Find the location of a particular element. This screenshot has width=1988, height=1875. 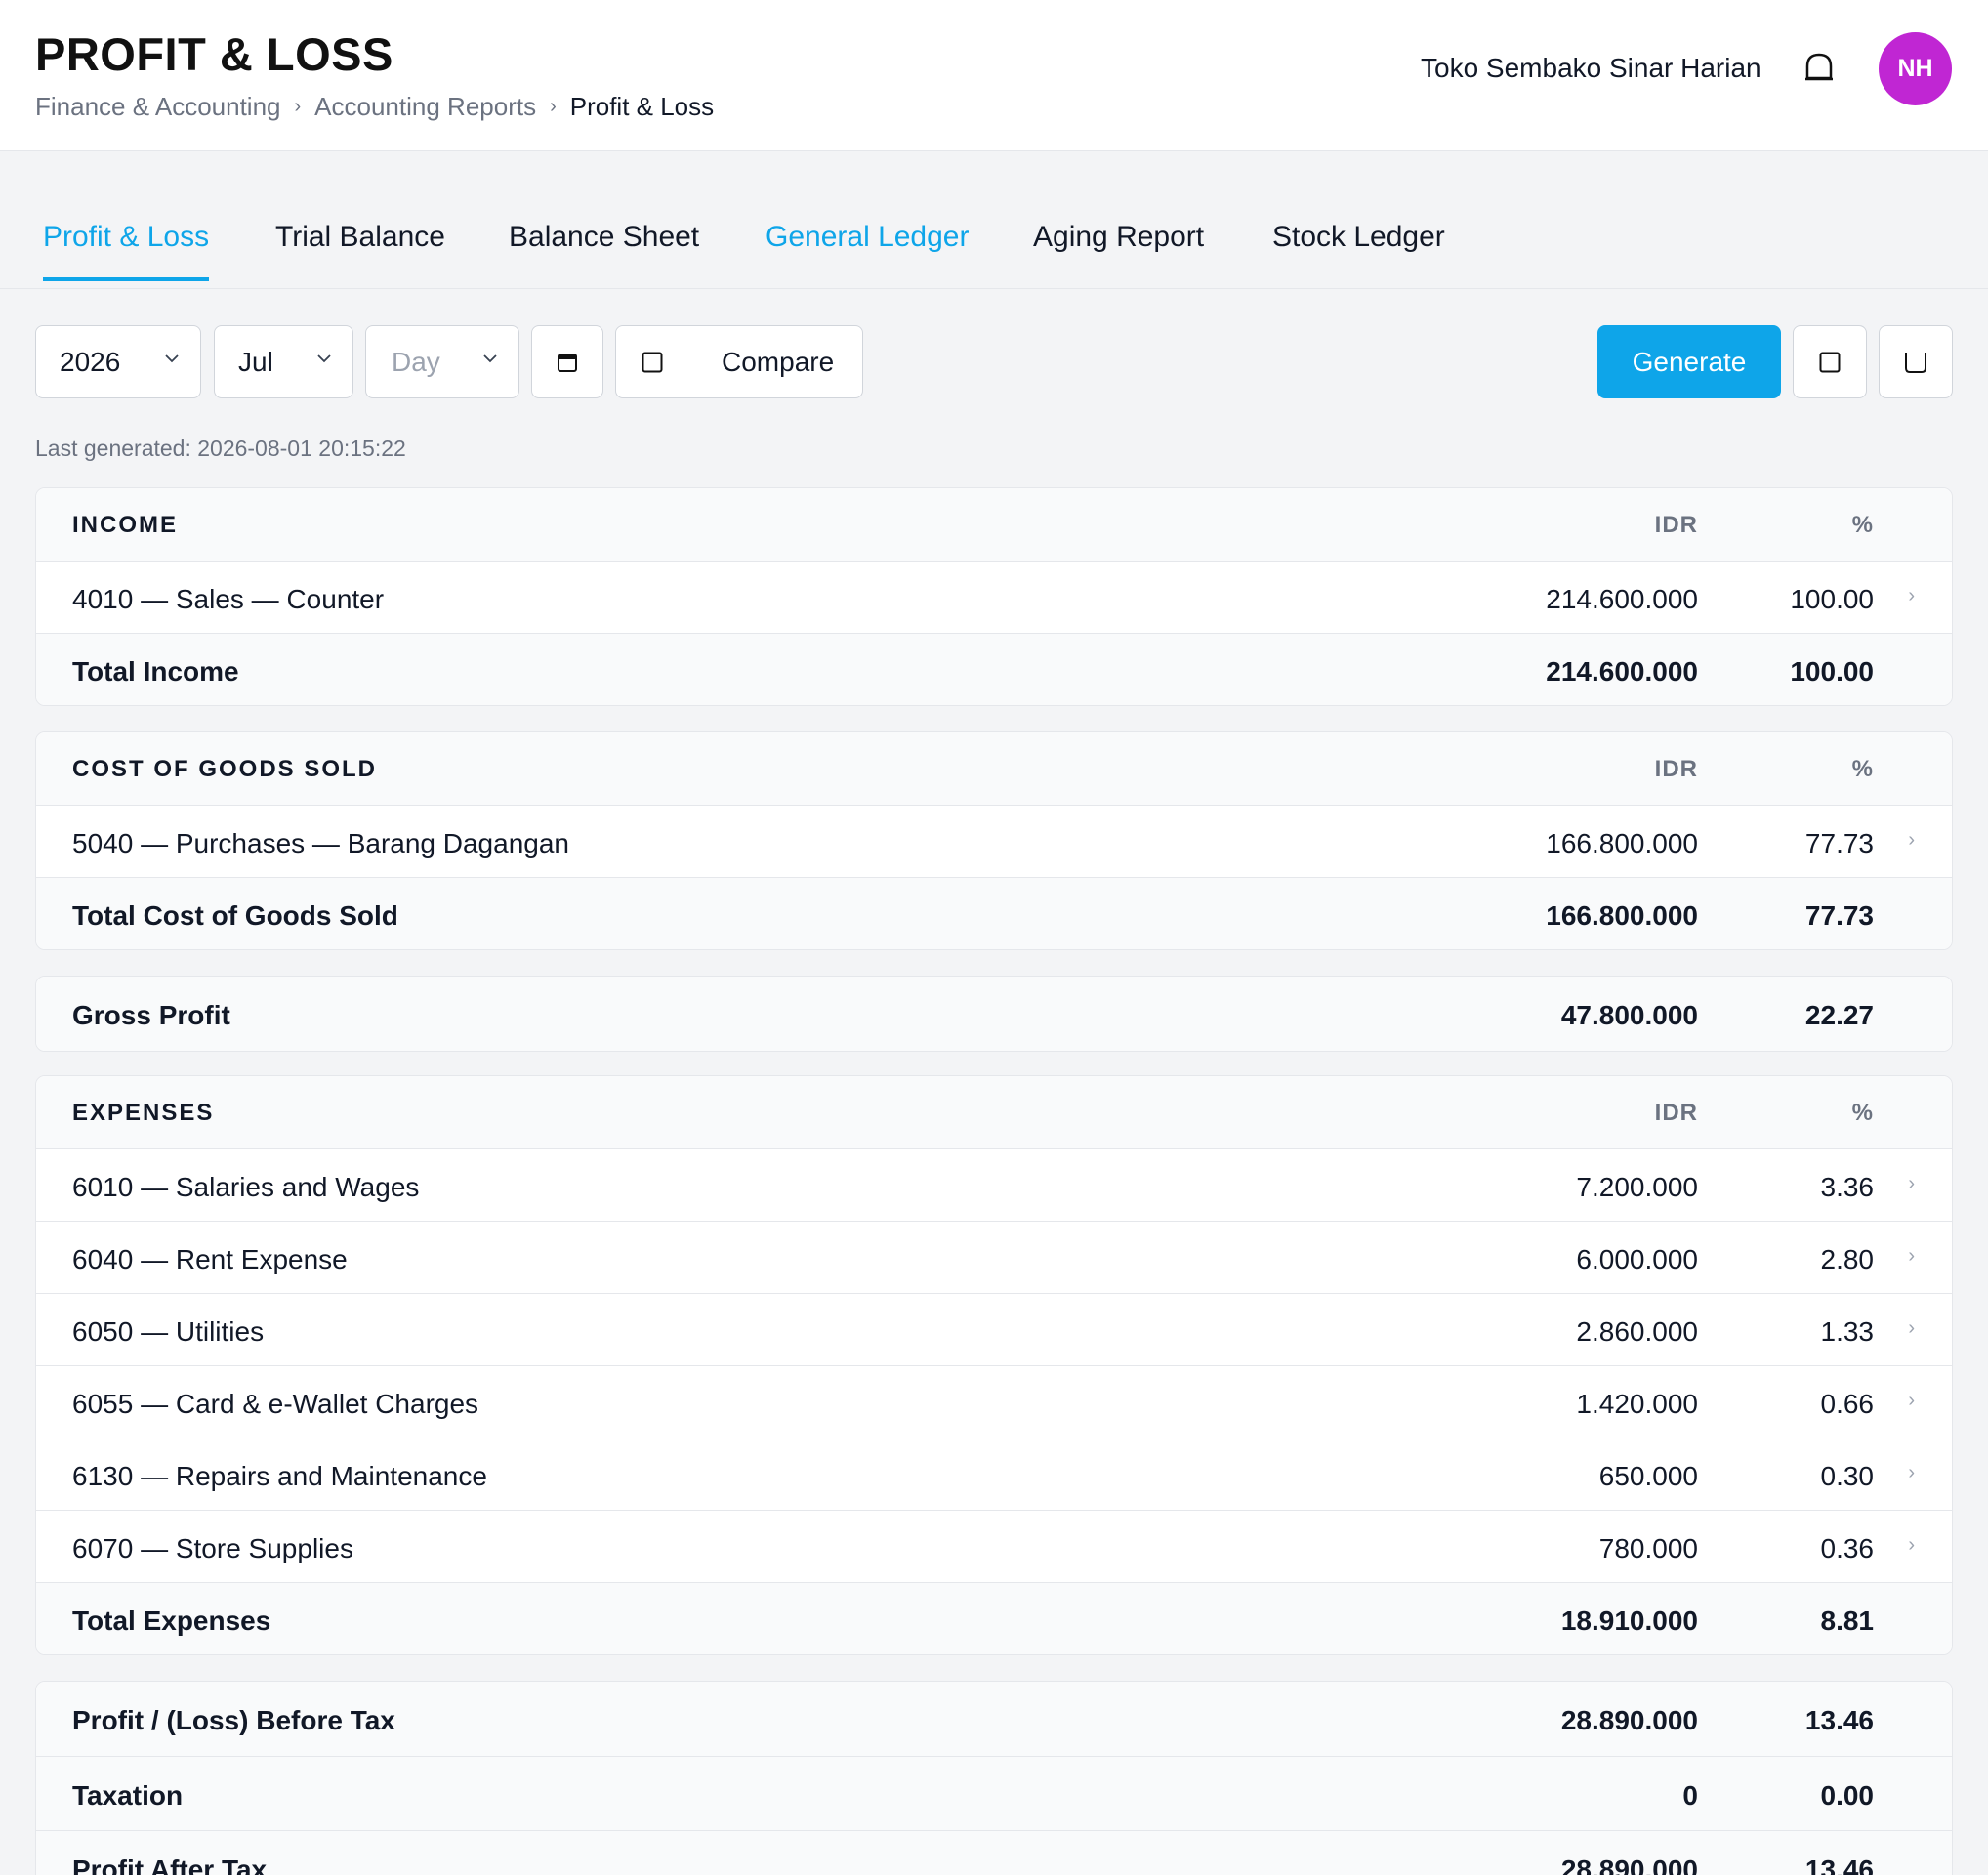

profit-after-tax-row: Profit After Tax 28.890.000 13.46 is located at coordinates (994, 1852).